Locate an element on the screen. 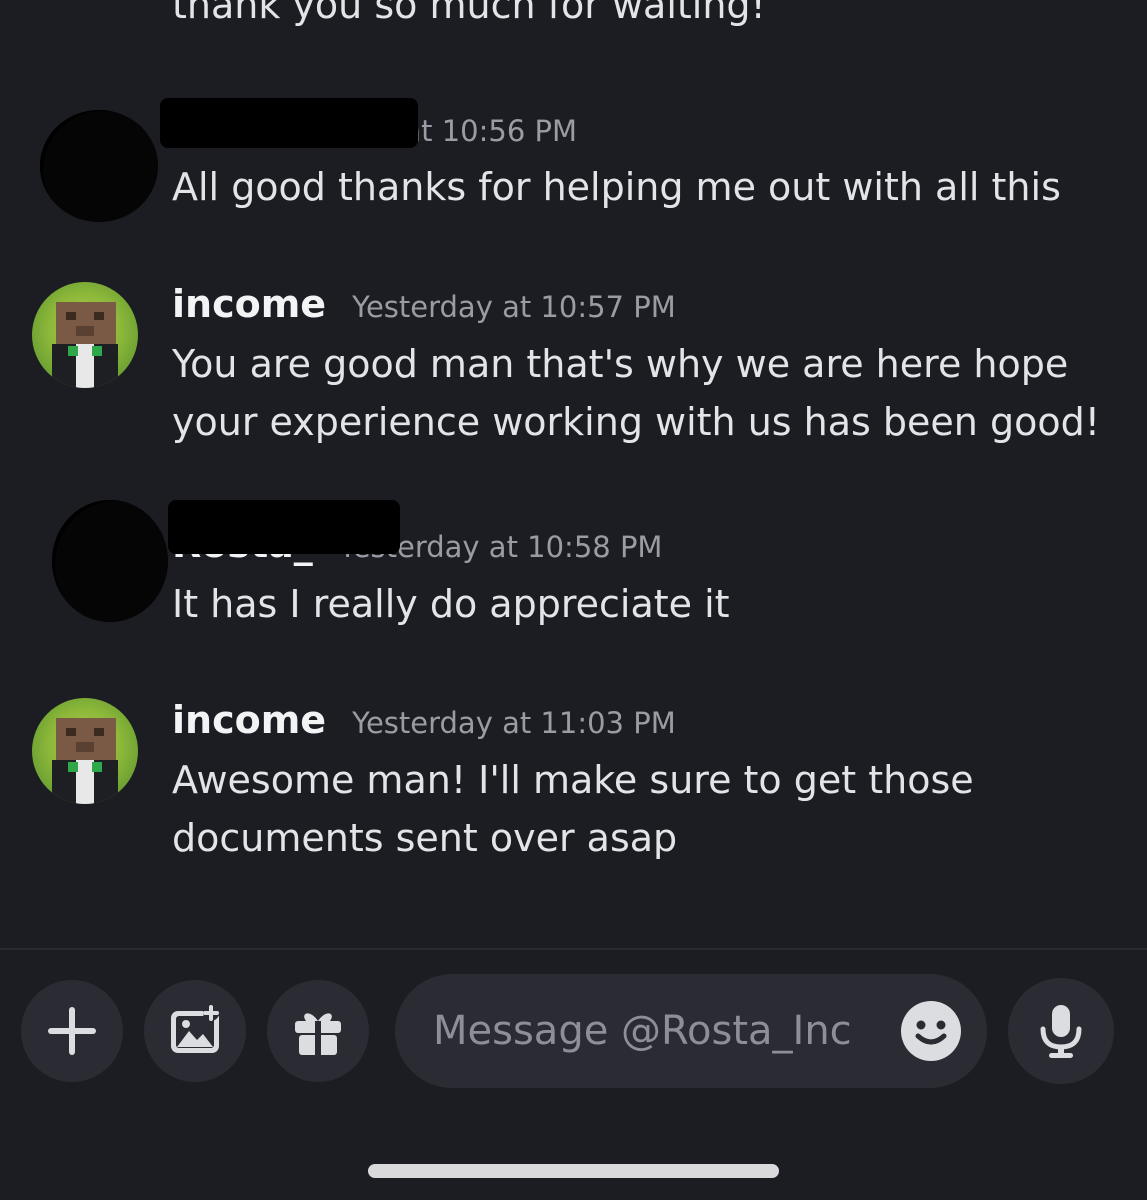  previous-message-text: thank you so much for waiting! is located at coordinates (469, 13).